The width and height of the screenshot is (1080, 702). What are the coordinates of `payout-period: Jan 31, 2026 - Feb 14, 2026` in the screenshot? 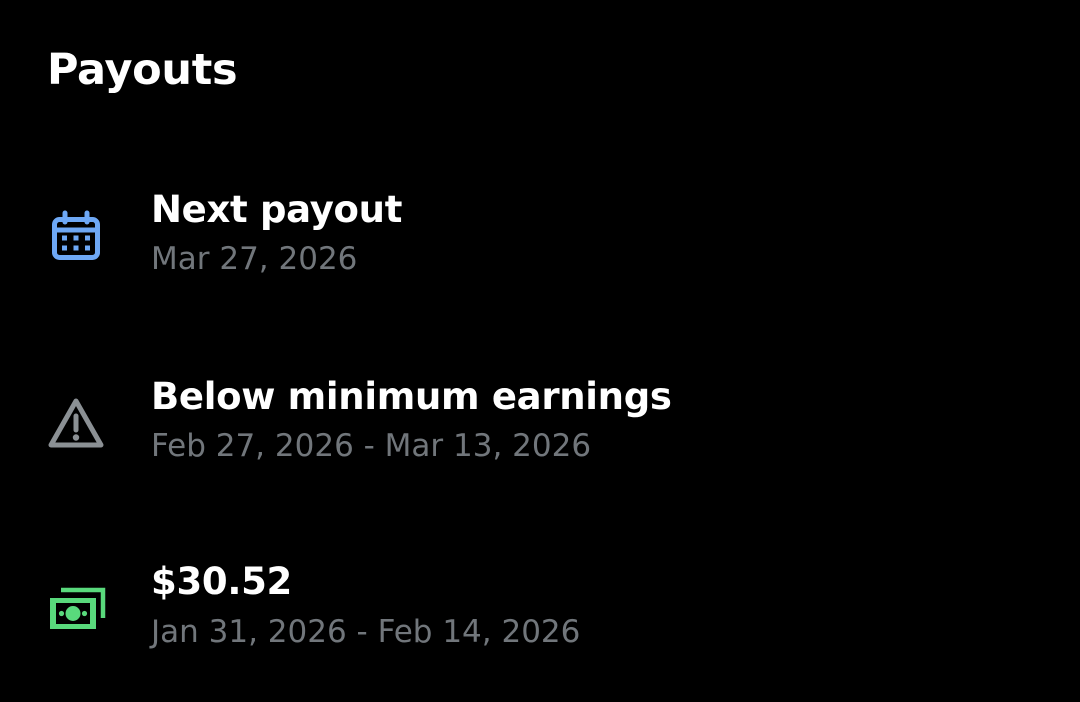 It's located at (366, 632).